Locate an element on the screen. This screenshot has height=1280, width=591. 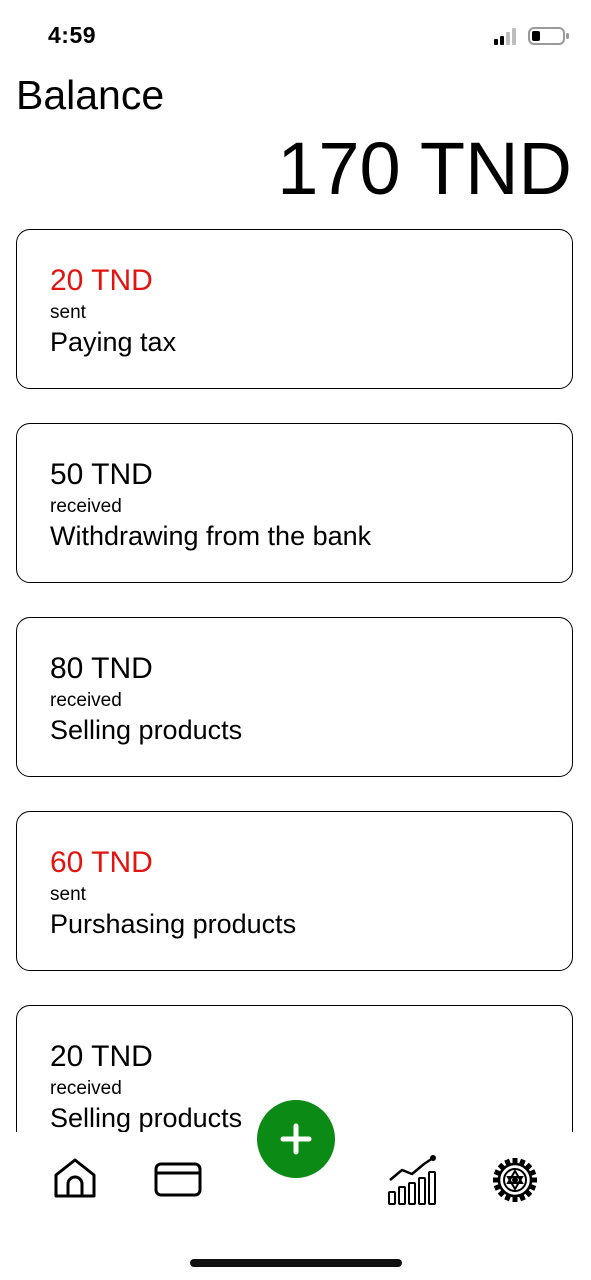
cellular-signal-icon is located at coordinates (505, 36).